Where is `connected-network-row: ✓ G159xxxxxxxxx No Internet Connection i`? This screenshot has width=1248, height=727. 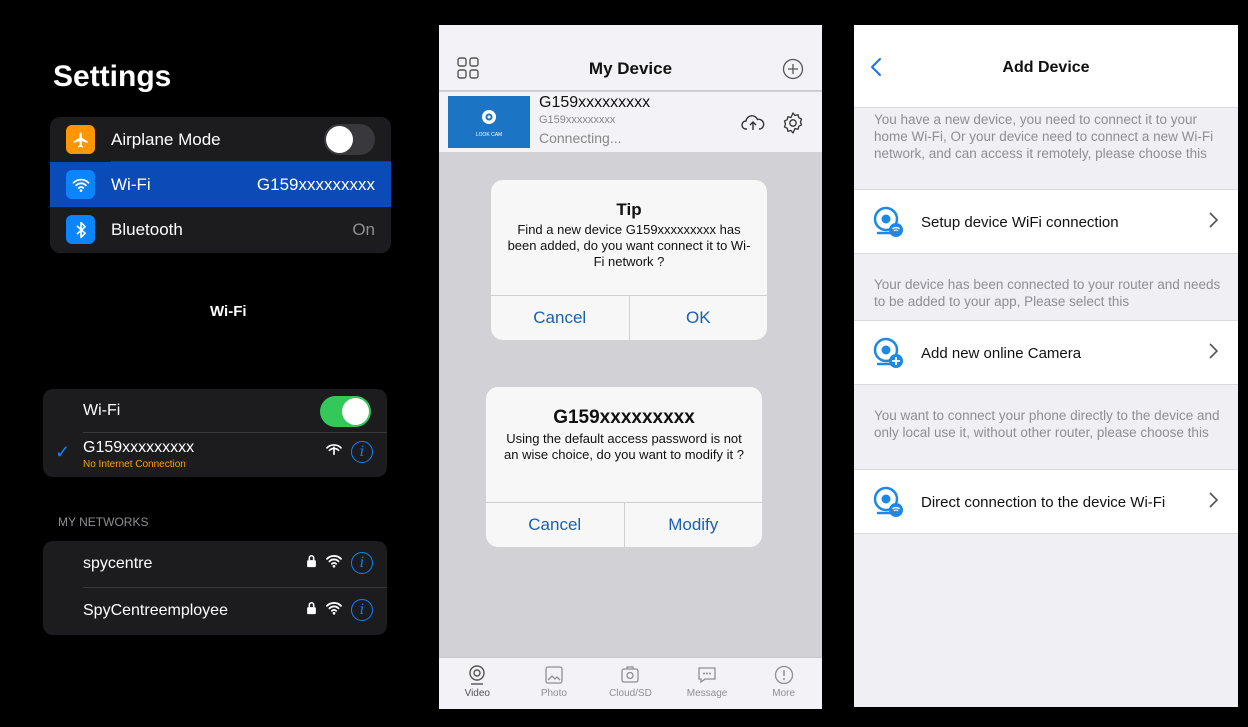 connected-network-row: ✓ G159xxxxxxxxx No Internet Connection i is located at coordinates (215, 455).